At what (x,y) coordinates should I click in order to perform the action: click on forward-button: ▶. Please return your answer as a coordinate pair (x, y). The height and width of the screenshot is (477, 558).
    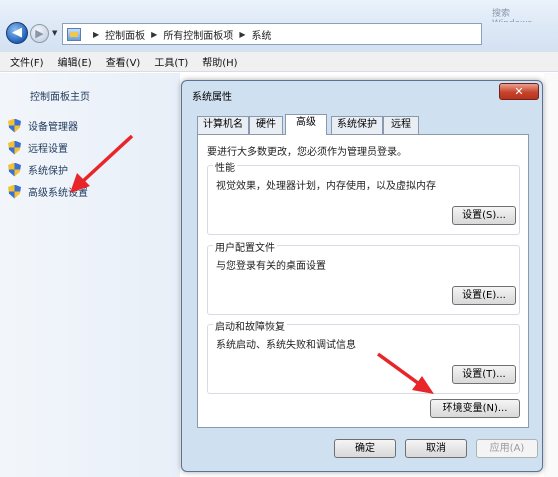
    Looking at the image, I should click on (39, 33).